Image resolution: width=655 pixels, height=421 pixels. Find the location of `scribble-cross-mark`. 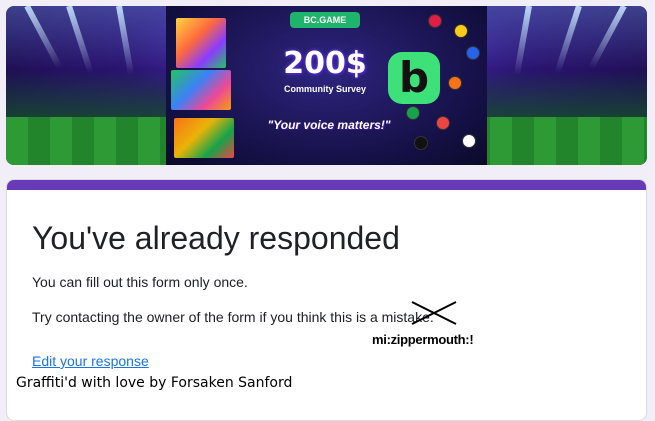

scribble-cross-mark is located at coordinates (434, 313).